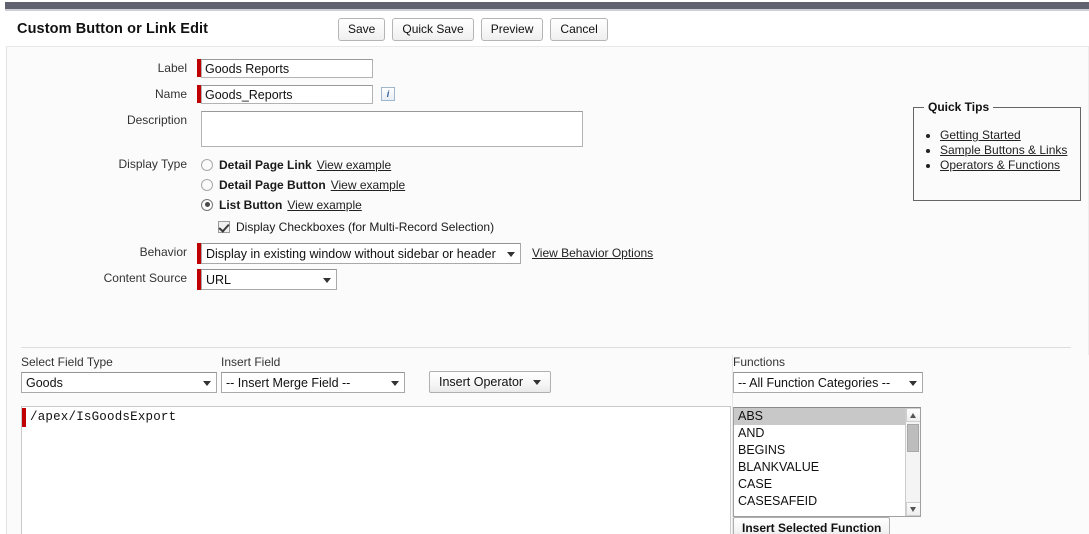  What do you see at coordinates (368, 185) in the screenshot?
I see `view-example-link-detail-page-button: View example` at bounding box center [368, 185].